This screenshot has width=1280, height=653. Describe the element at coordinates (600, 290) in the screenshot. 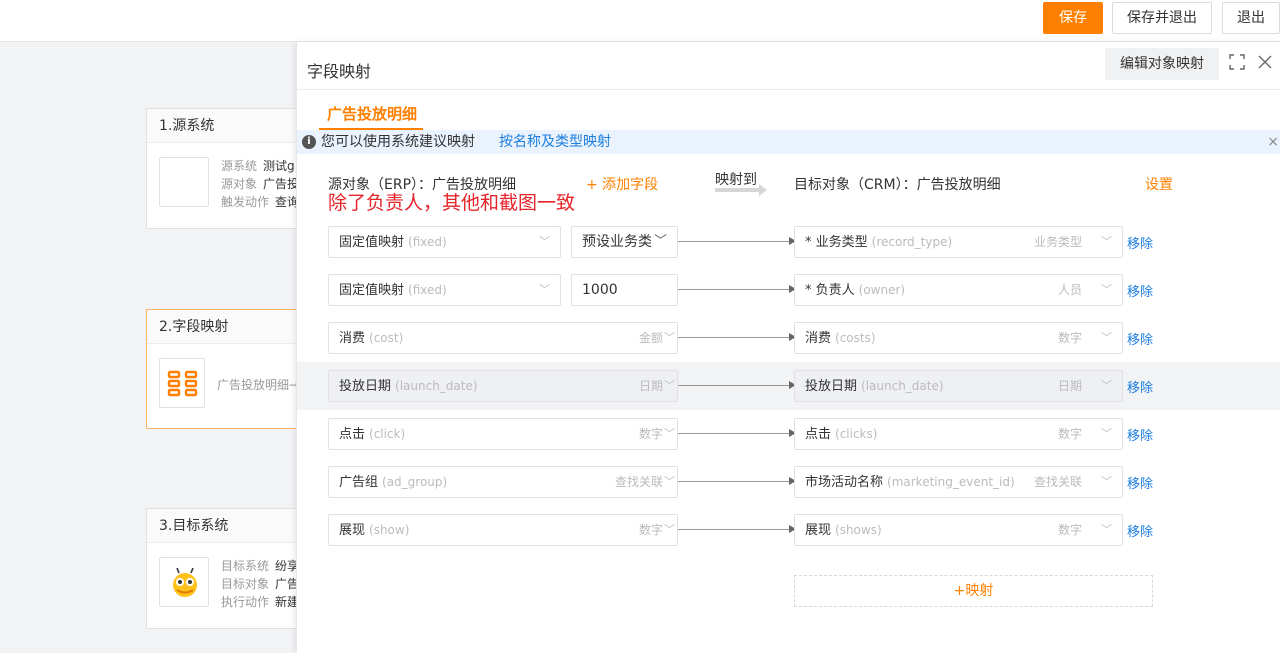

I see `fixed-value: 1000` at that location.